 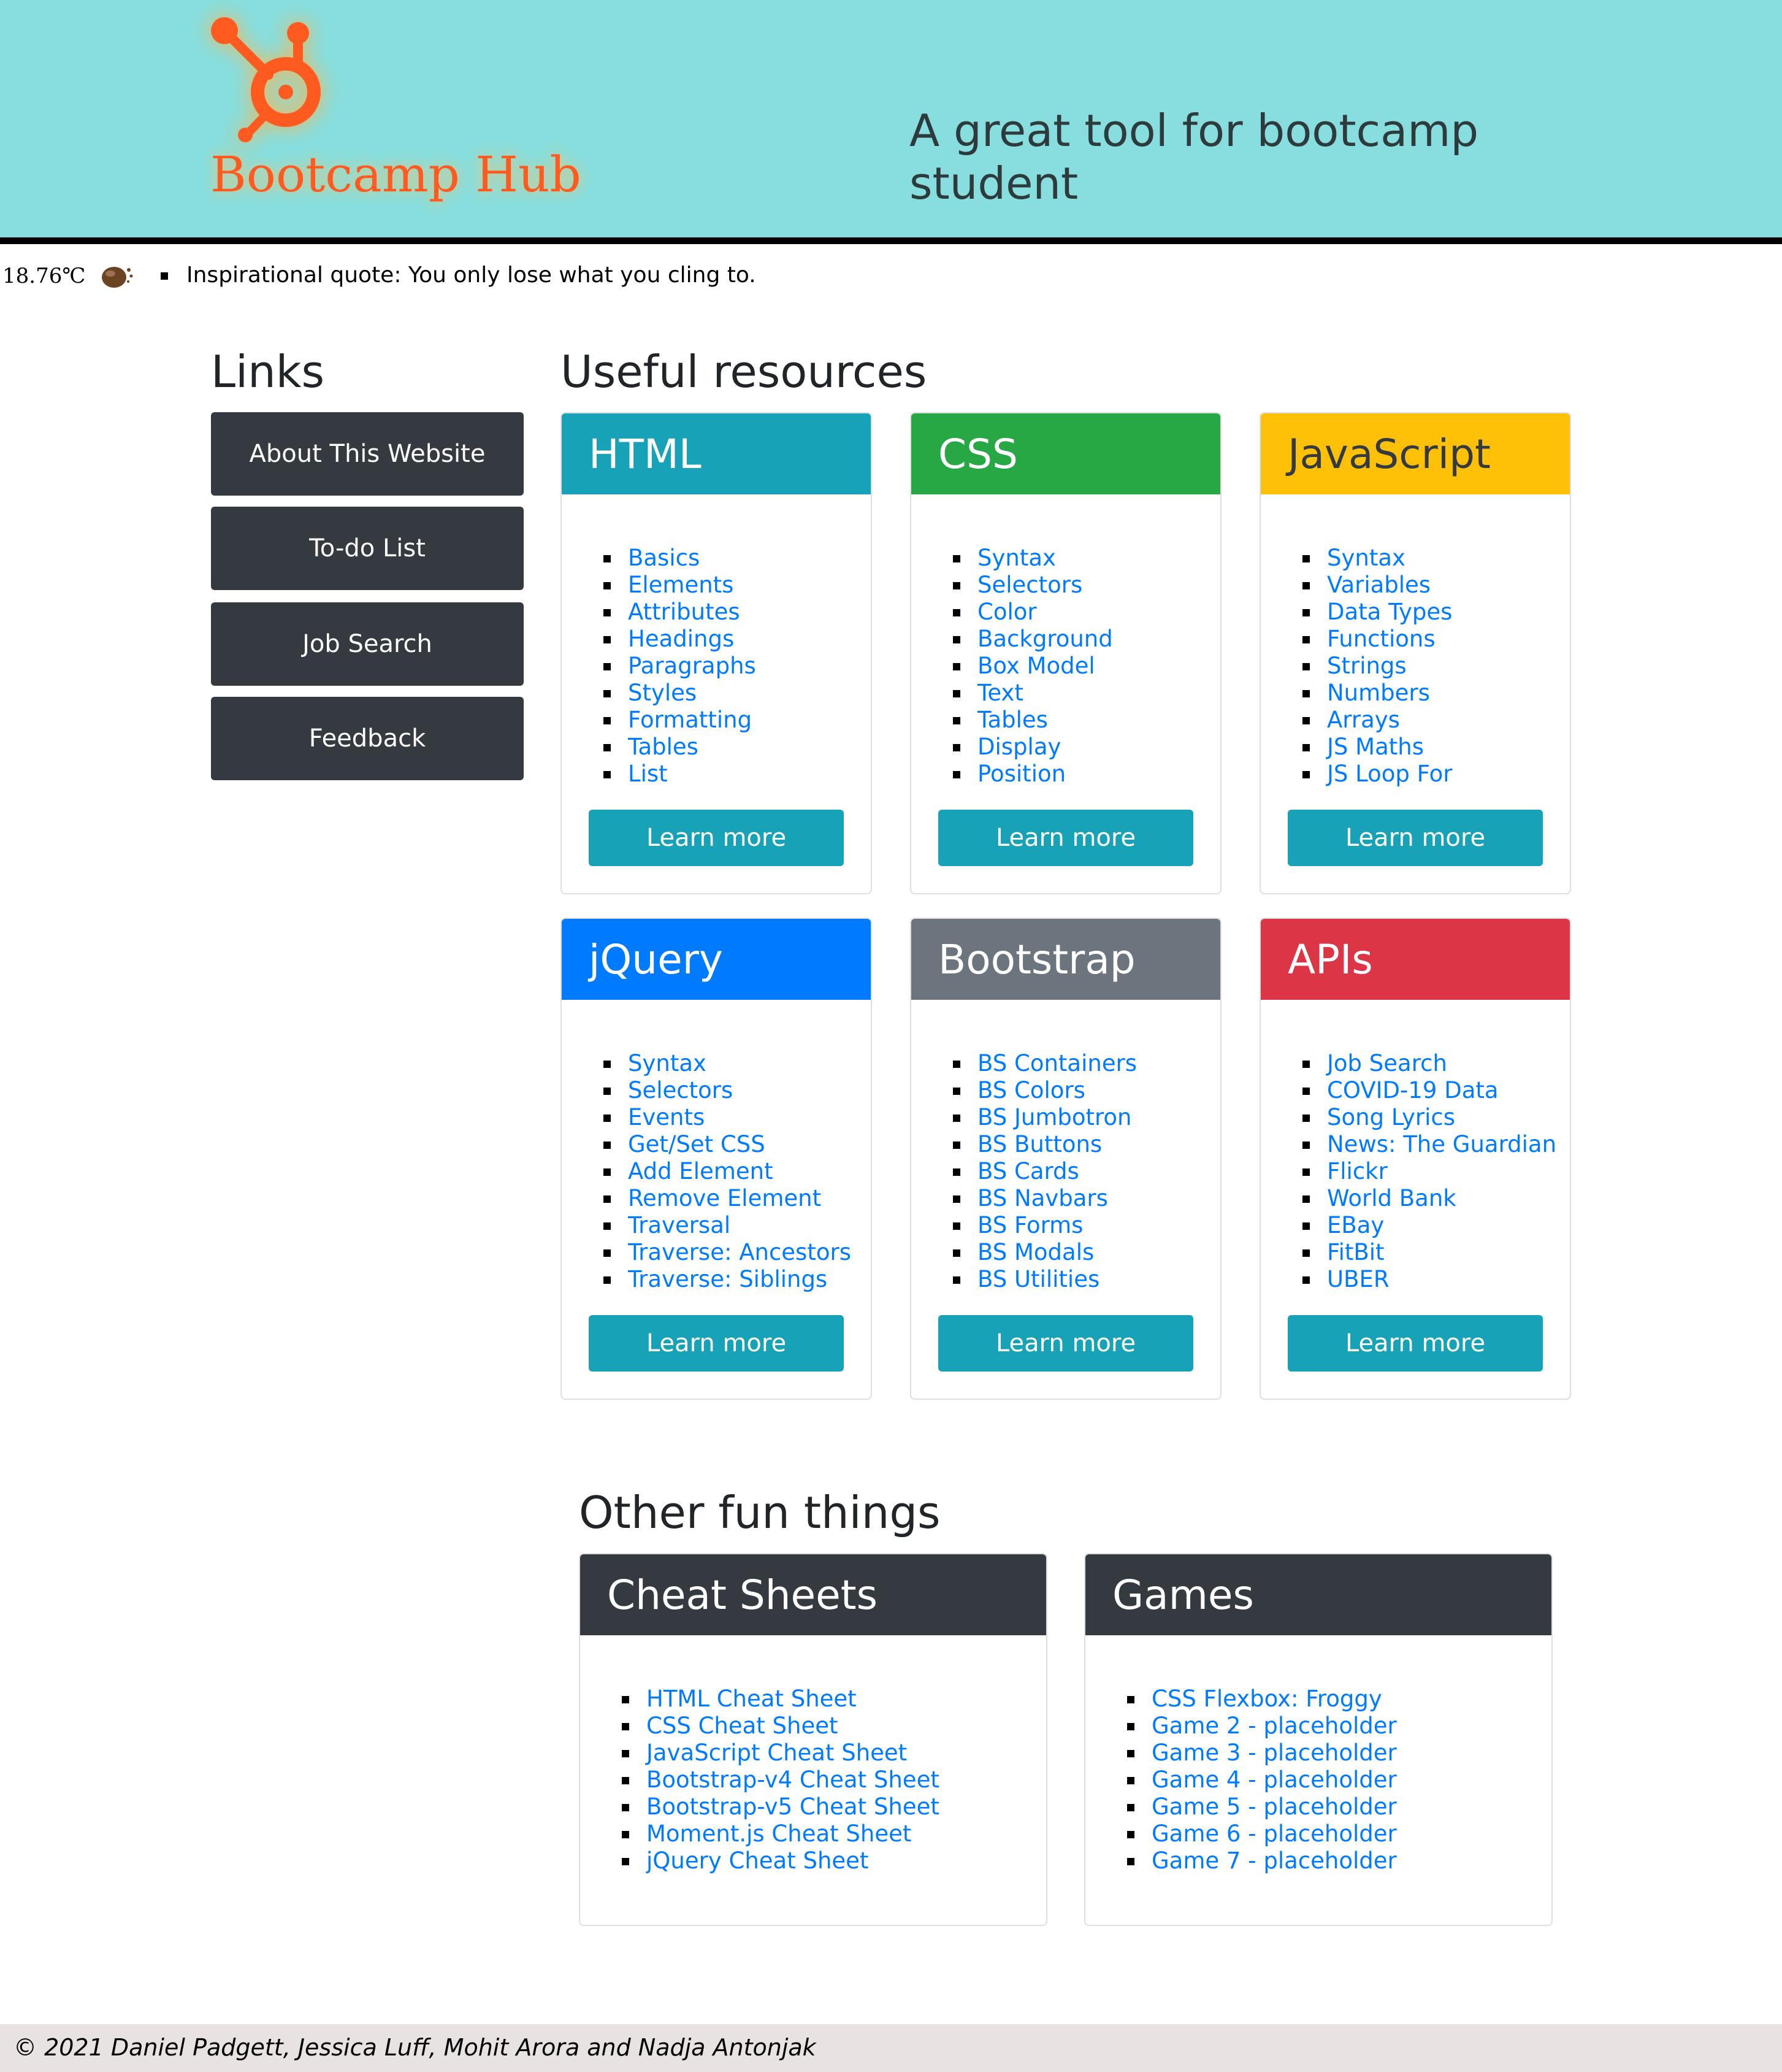 I want to click on topic-link: Basics, so click(x=664, y=558).